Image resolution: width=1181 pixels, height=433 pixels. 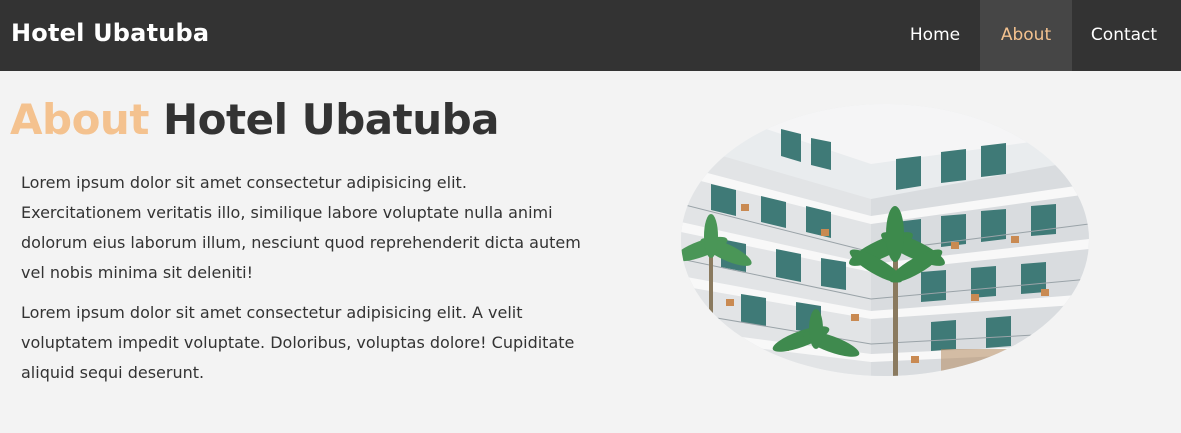 What do you see at coordinates (79, 119) in the screenshot?
I see `page-title-accent: About` at bounding box center [79, 119].